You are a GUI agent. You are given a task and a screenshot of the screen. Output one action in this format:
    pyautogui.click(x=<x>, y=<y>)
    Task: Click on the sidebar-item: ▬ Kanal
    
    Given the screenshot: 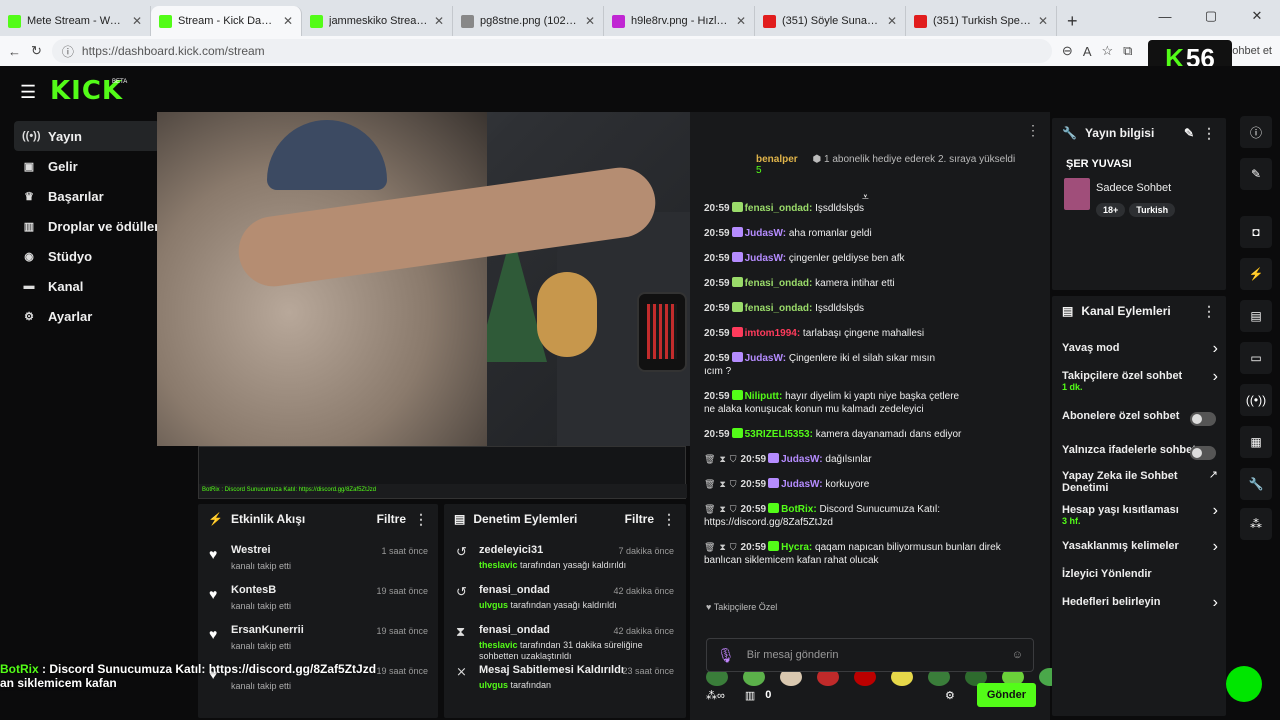 What is the action you would take?
    pyautogui.click(x=87, y=286)
    